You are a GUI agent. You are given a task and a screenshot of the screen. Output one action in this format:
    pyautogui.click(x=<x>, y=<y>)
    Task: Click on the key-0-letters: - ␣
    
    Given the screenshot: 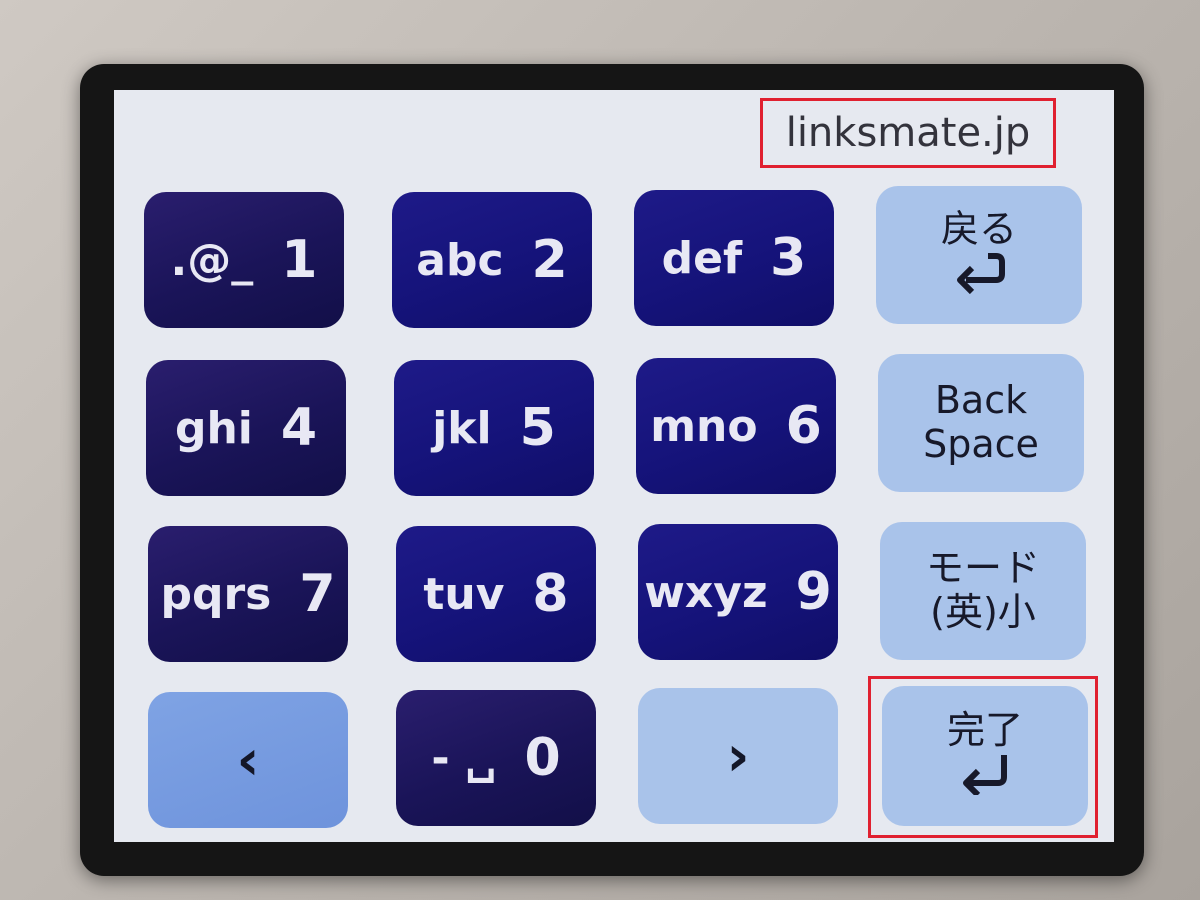 What is the action you would take?
    pyautogui.click(x=464, y=758)
    